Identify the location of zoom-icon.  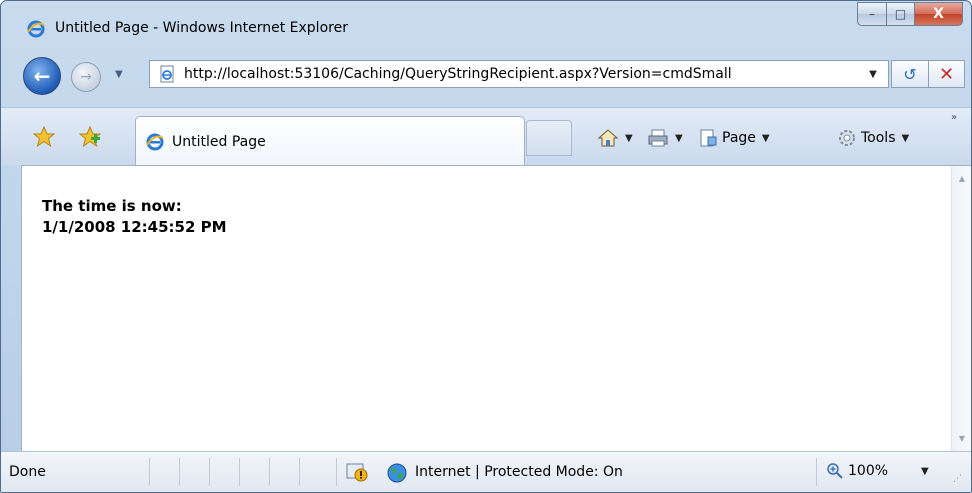
(835, 471).